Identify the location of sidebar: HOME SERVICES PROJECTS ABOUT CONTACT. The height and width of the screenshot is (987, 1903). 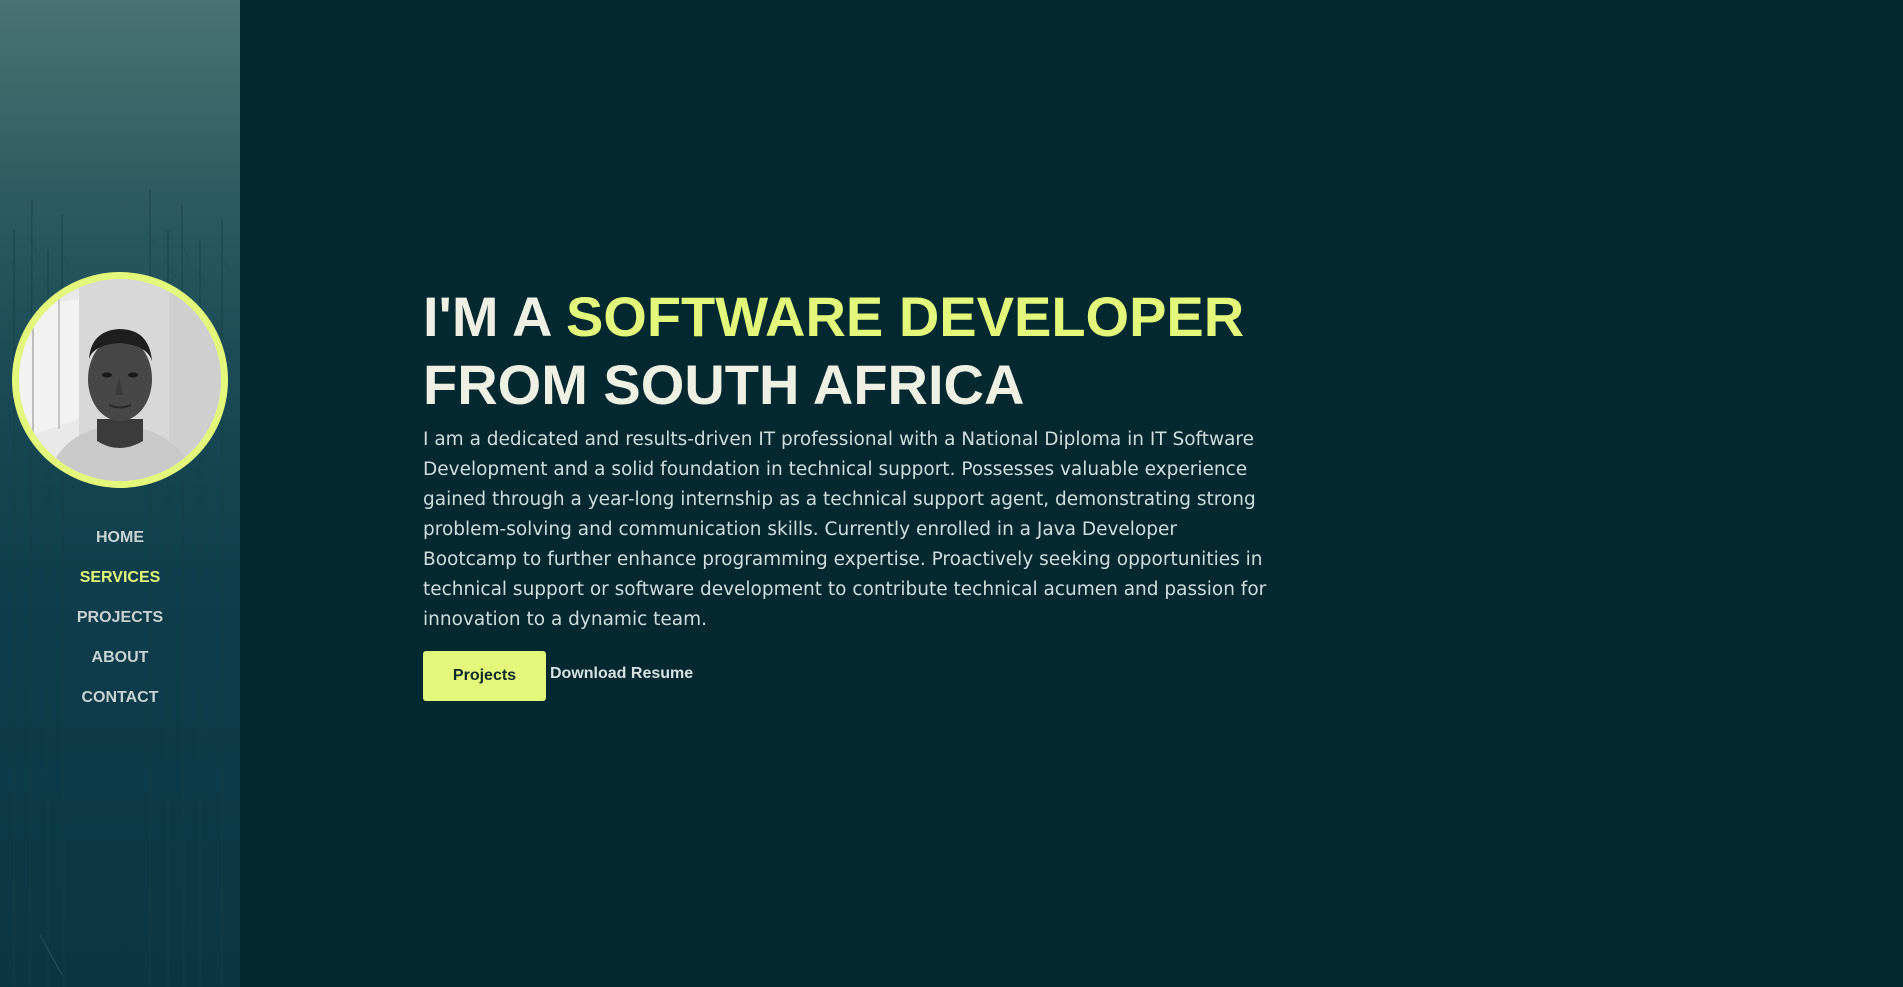
(120, 493).